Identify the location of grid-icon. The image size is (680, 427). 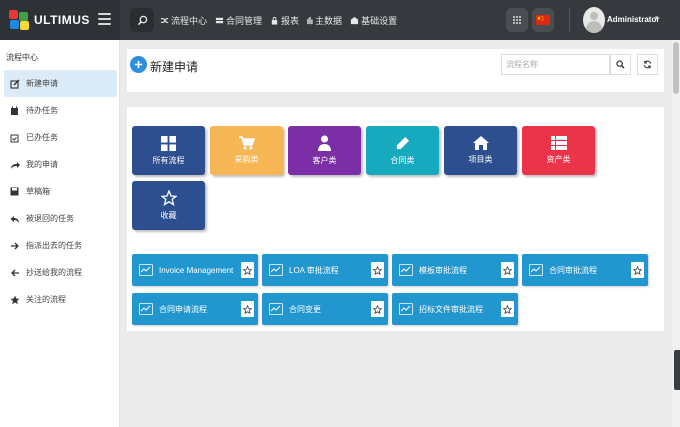
(168, 143).